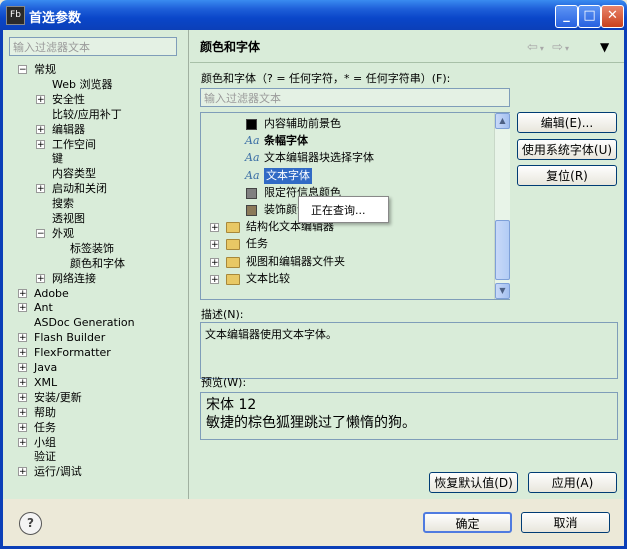  Describe the element at coordinates (355, 97) in the screenshot. I see `colors-filter-input: 输入过滤器文本` at that location.